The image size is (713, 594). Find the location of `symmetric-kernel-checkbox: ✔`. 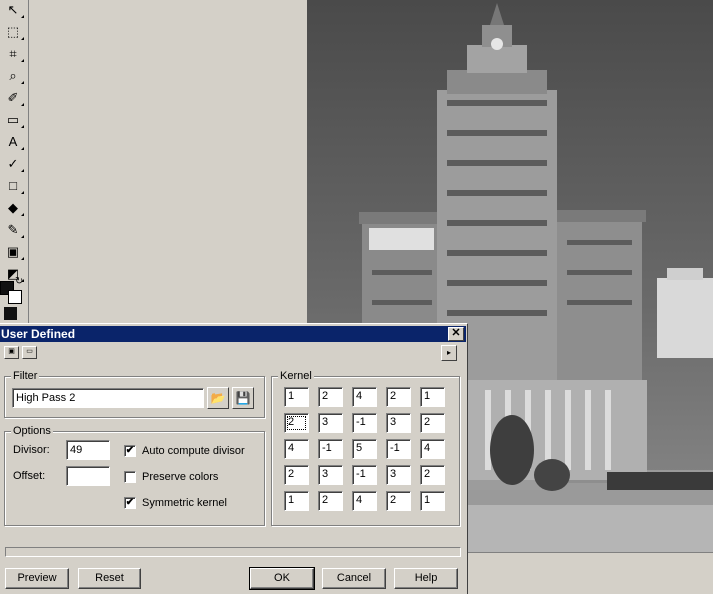

symmetric-kernel-checkbox: ✔ is located at coordinates (130, 503).